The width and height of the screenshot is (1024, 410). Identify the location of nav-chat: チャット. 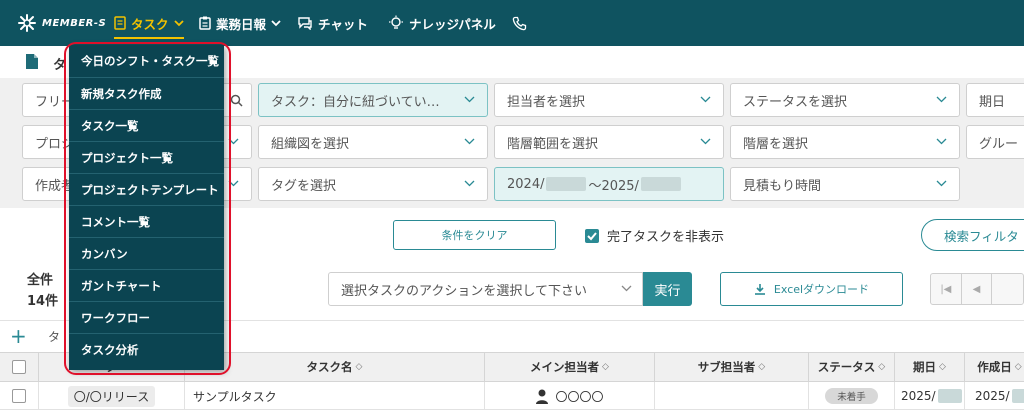
(332, 23).